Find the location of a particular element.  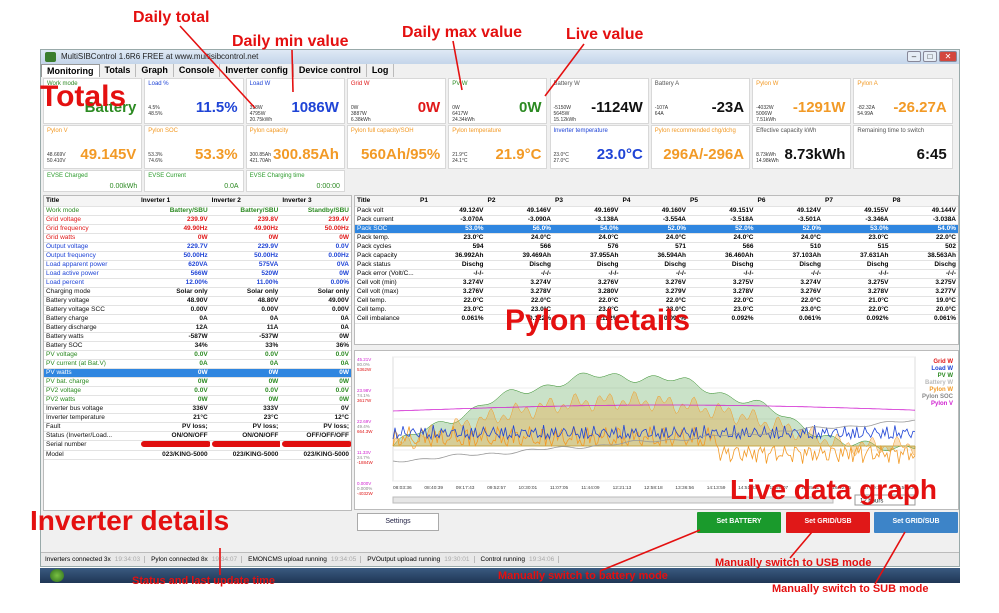

annotation-status-time: Status and last update time is located at coordinates (204, 581).